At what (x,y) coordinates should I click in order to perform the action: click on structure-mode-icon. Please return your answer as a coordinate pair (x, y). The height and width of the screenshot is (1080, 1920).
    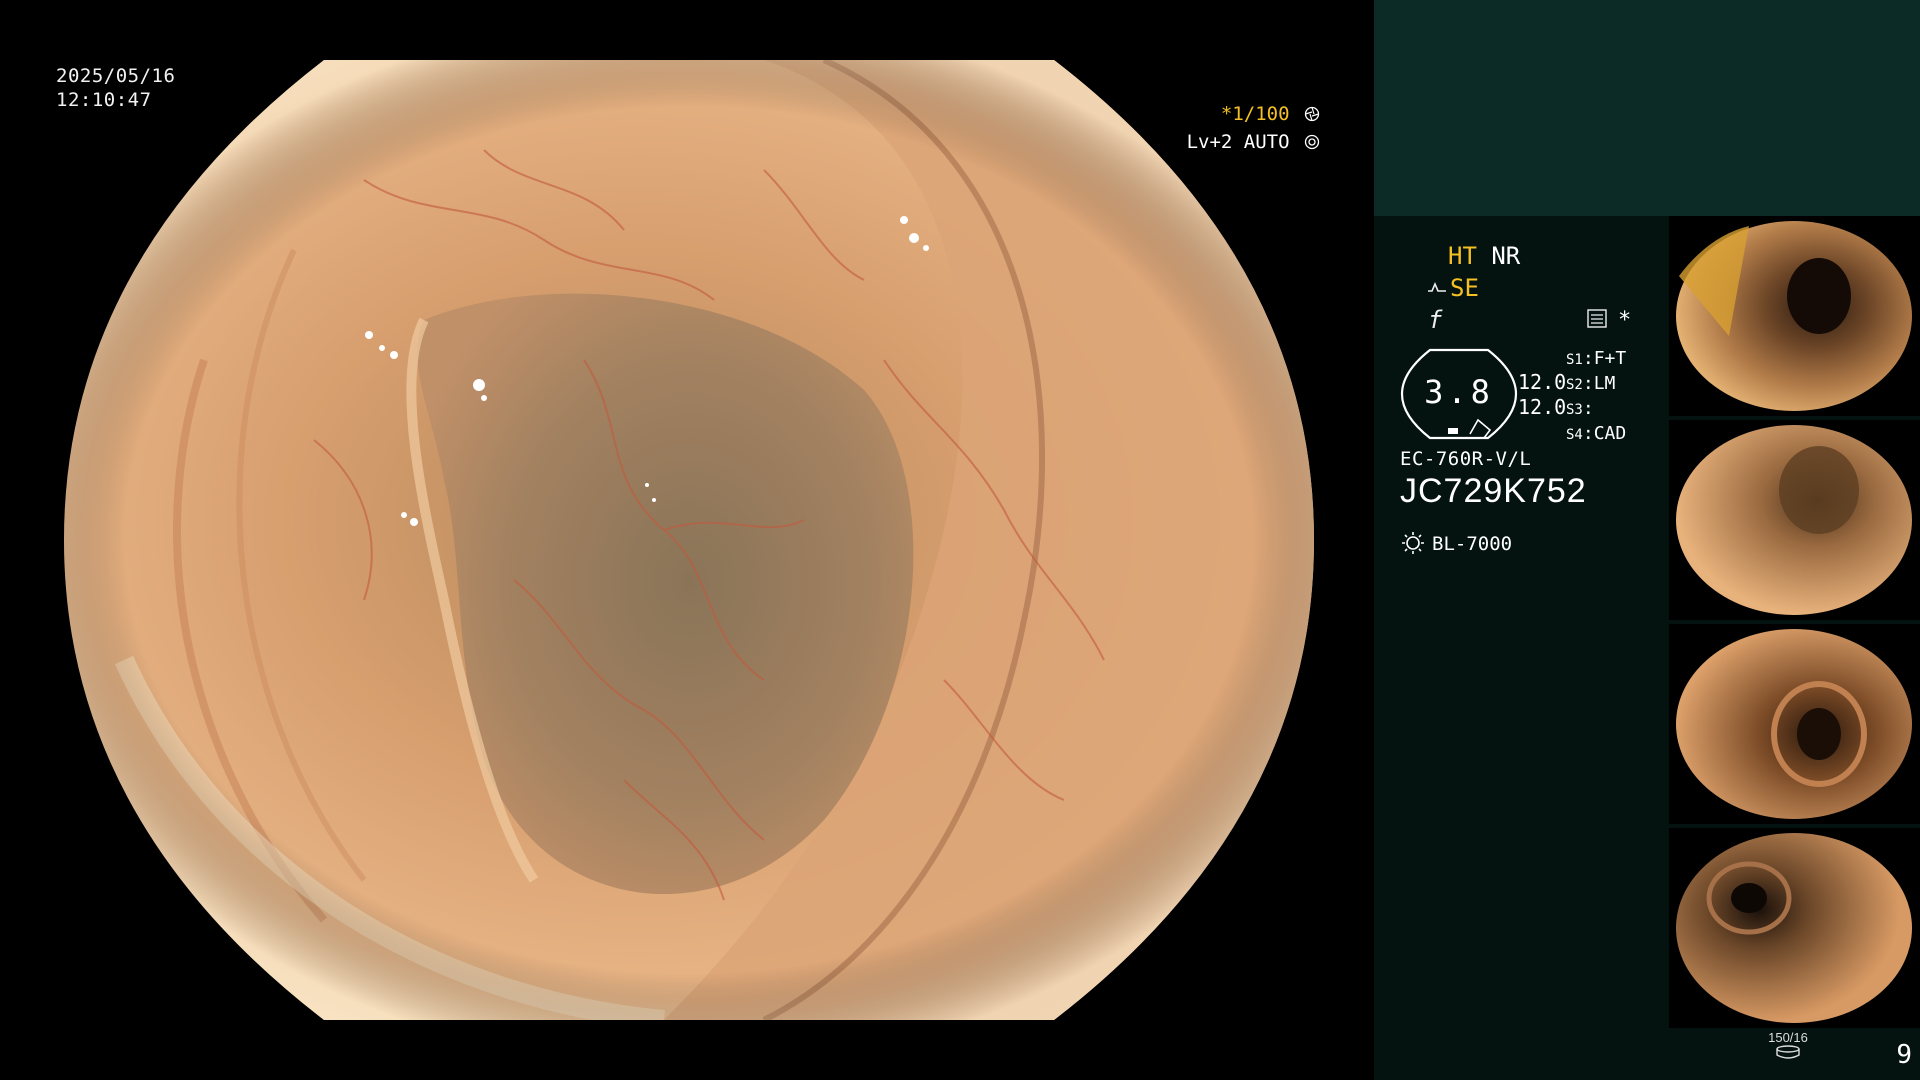
    Looking at the image, I should click on (1597, 318).